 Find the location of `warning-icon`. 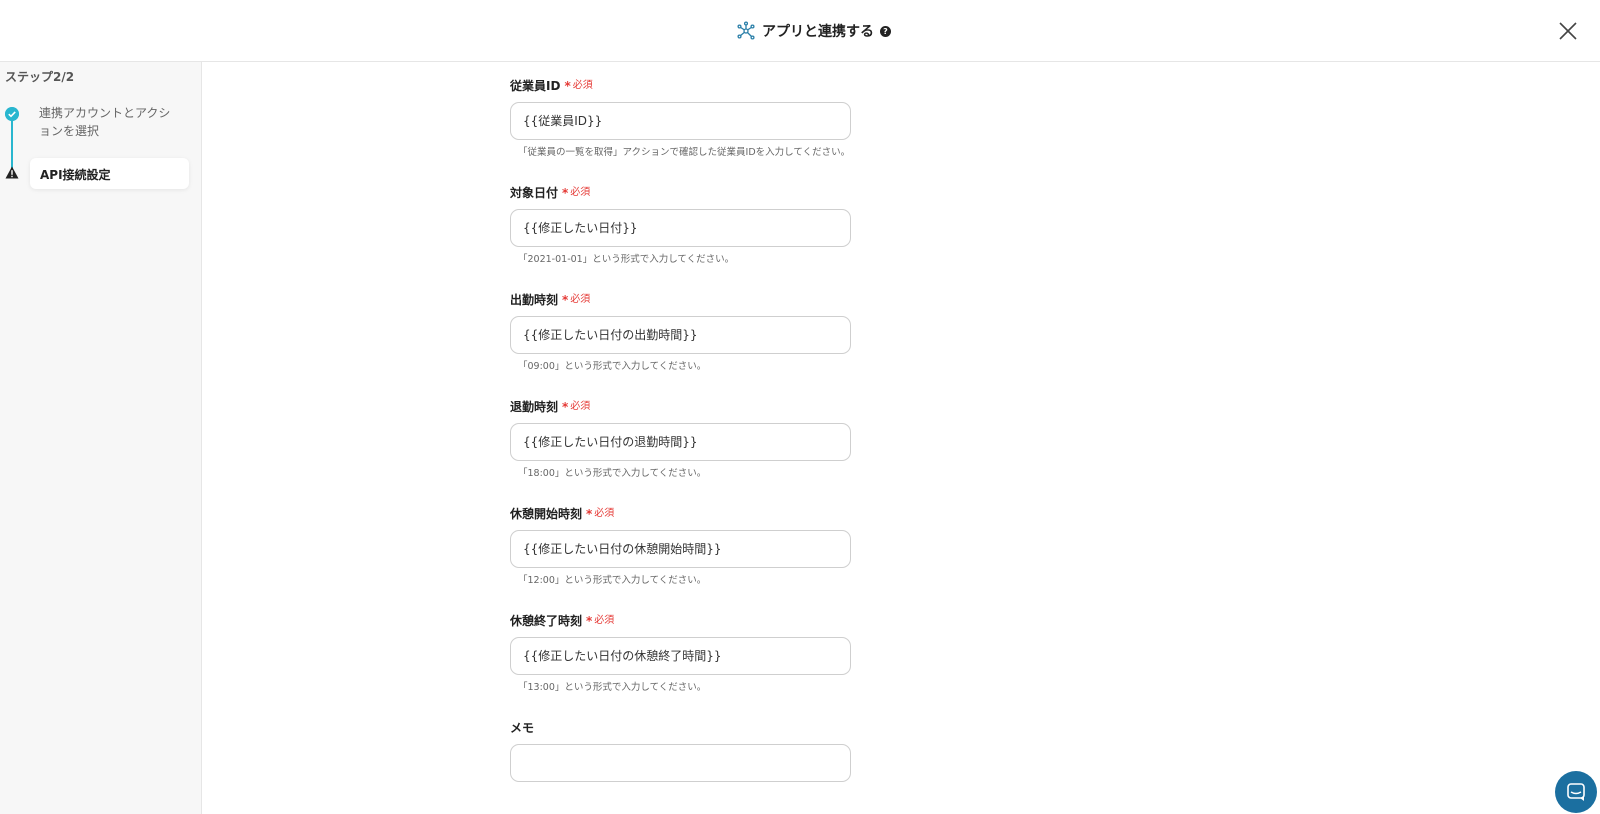

warning-icon is located at coordinates (12, 172).